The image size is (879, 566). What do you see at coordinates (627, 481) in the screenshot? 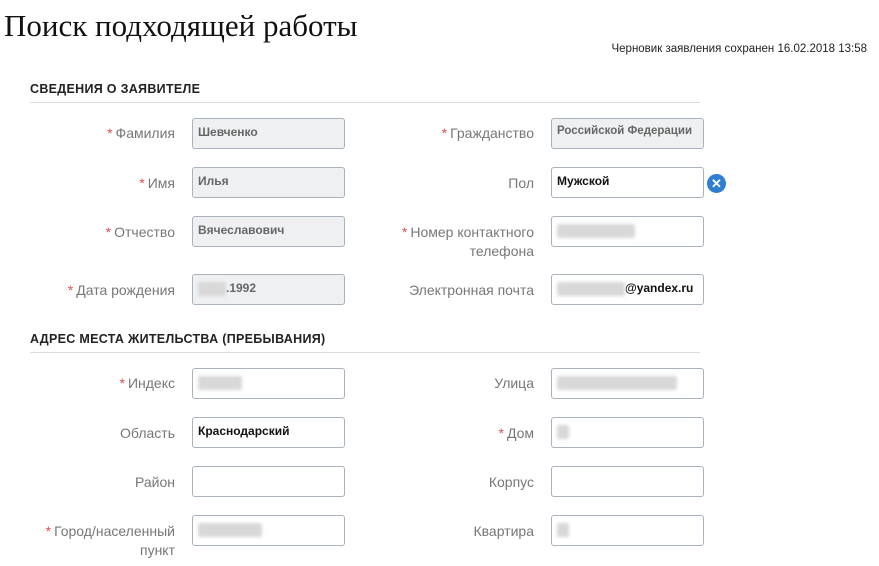
I see `building-field` at bounding box center [627, 481].